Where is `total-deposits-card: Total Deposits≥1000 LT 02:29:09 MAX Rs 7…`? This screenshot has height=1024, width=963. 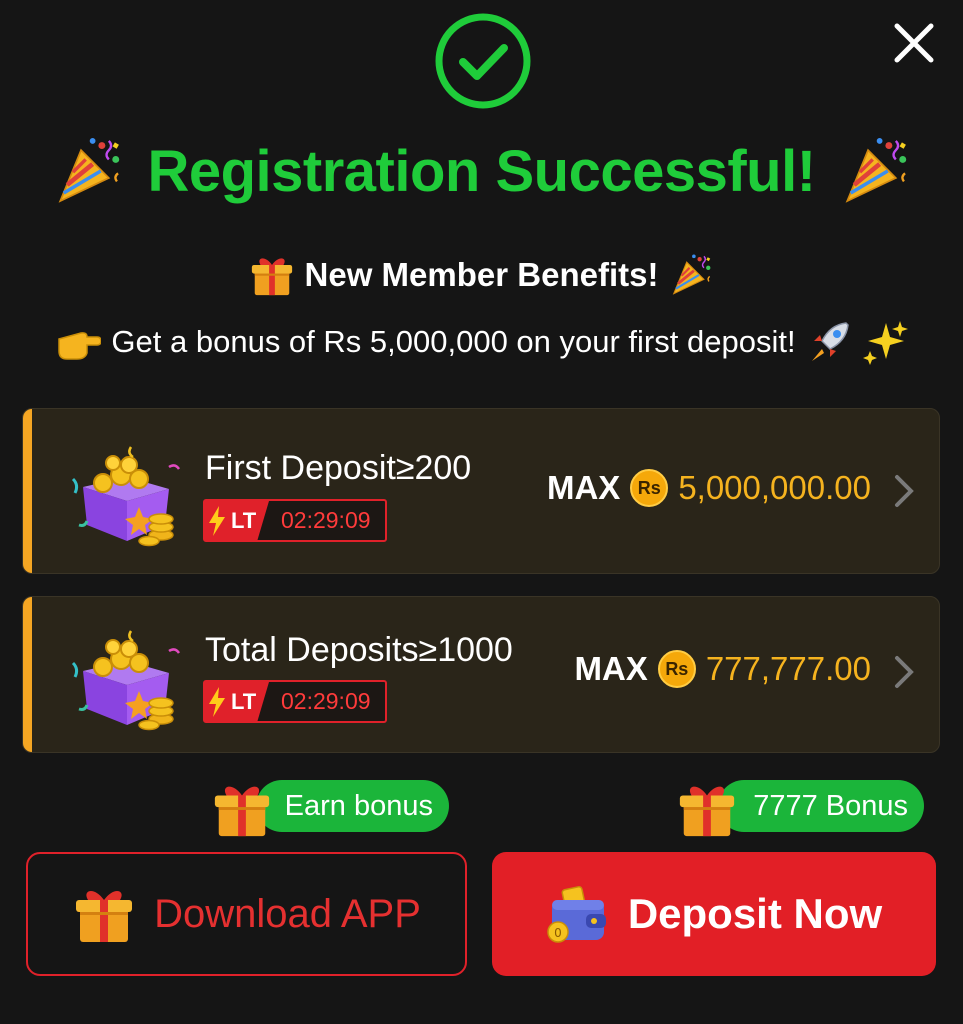 total-deposits-card: Total Deposits≥1000 LT 02:29:09 MAX Rs 7… is located at coordinates (481, 674).